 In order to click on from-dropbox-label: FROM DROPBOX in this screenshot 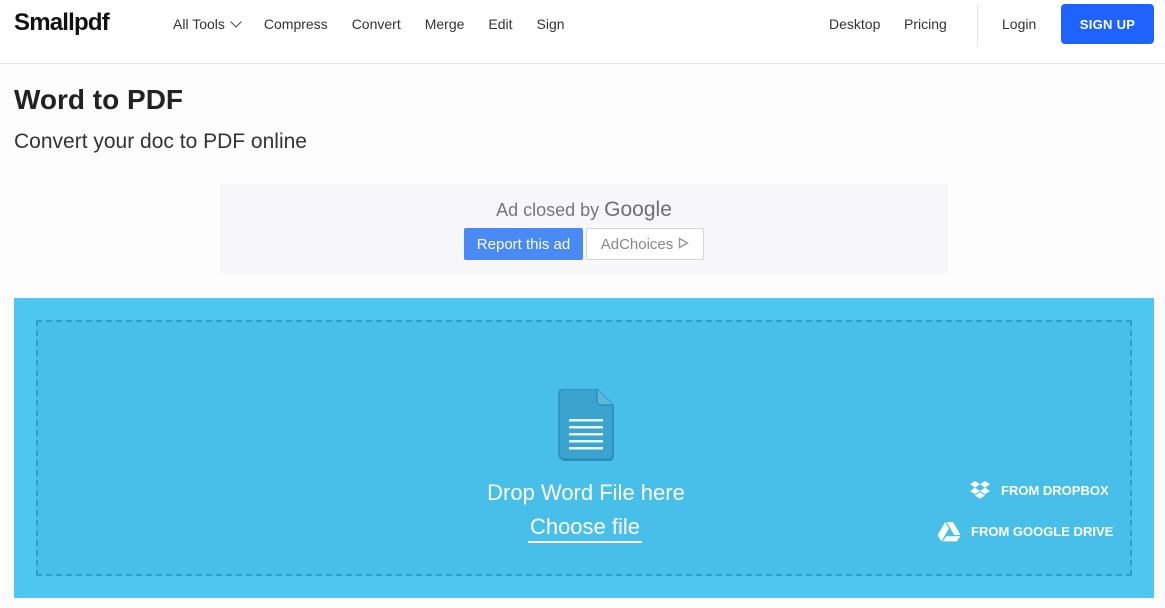, I will do `click(1055, 490)`.